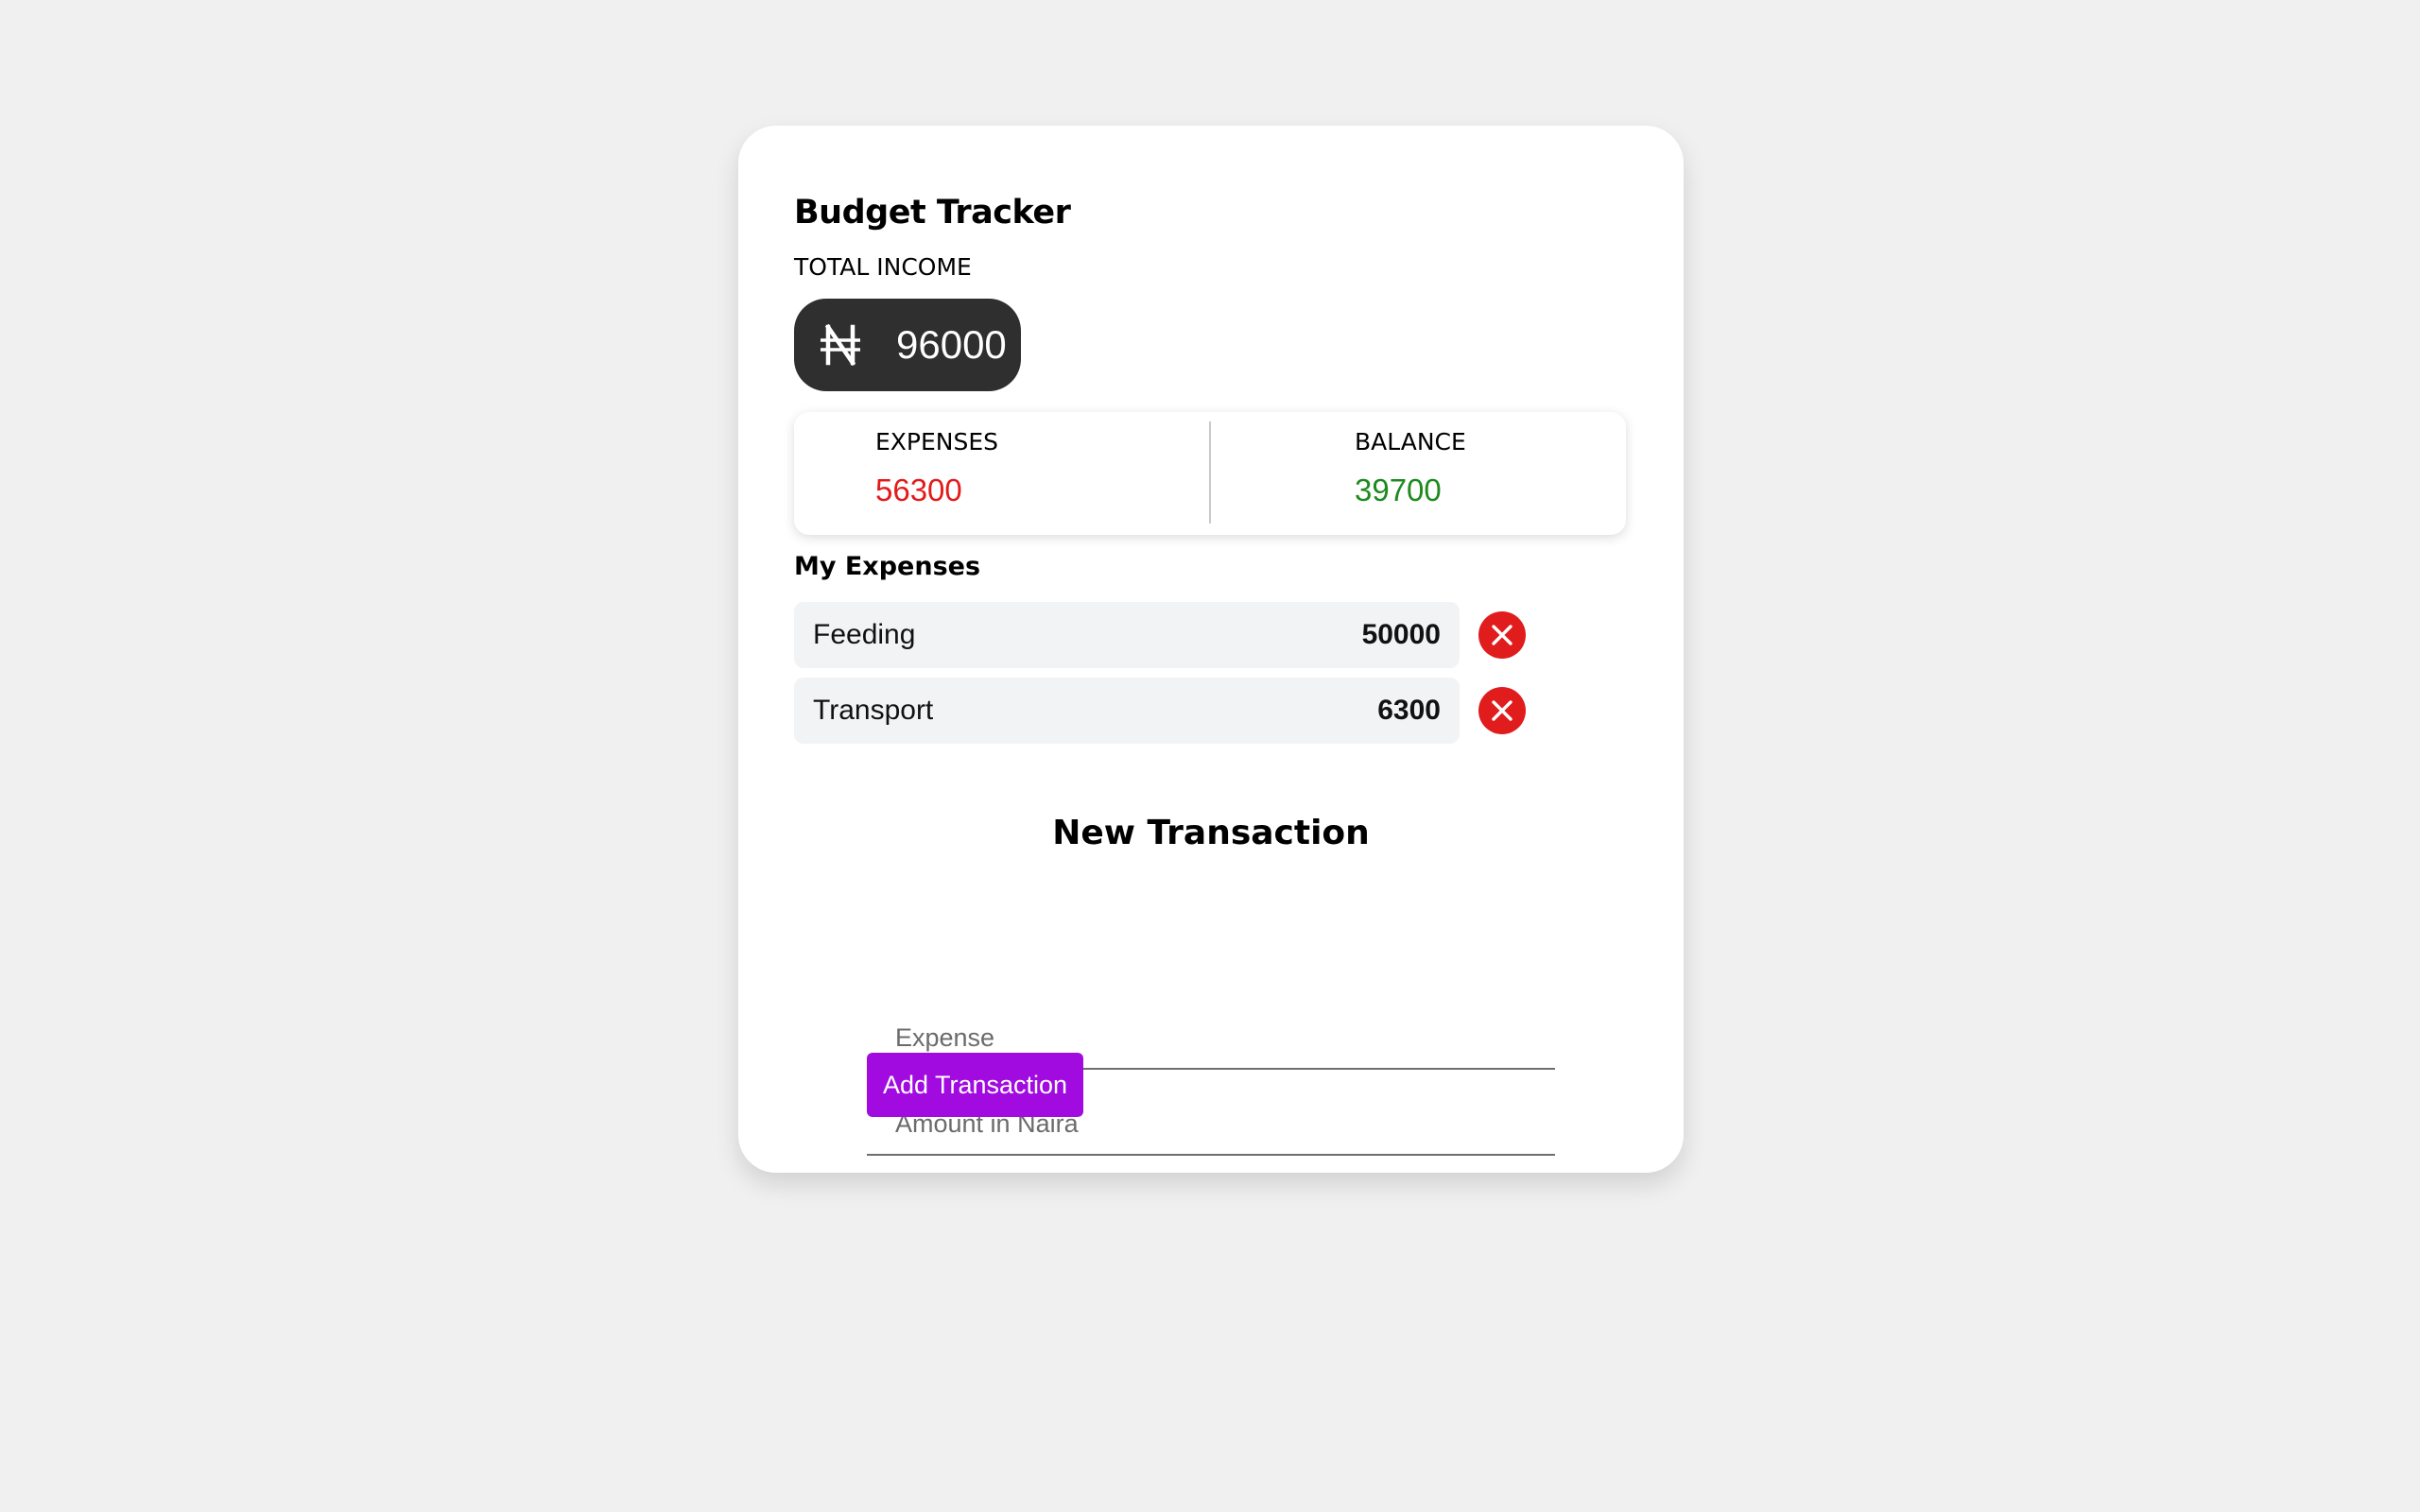 The height and width of the screenshot is (1512, 2420). I want to click on total-income-badge: 96000, so click(907, 345).